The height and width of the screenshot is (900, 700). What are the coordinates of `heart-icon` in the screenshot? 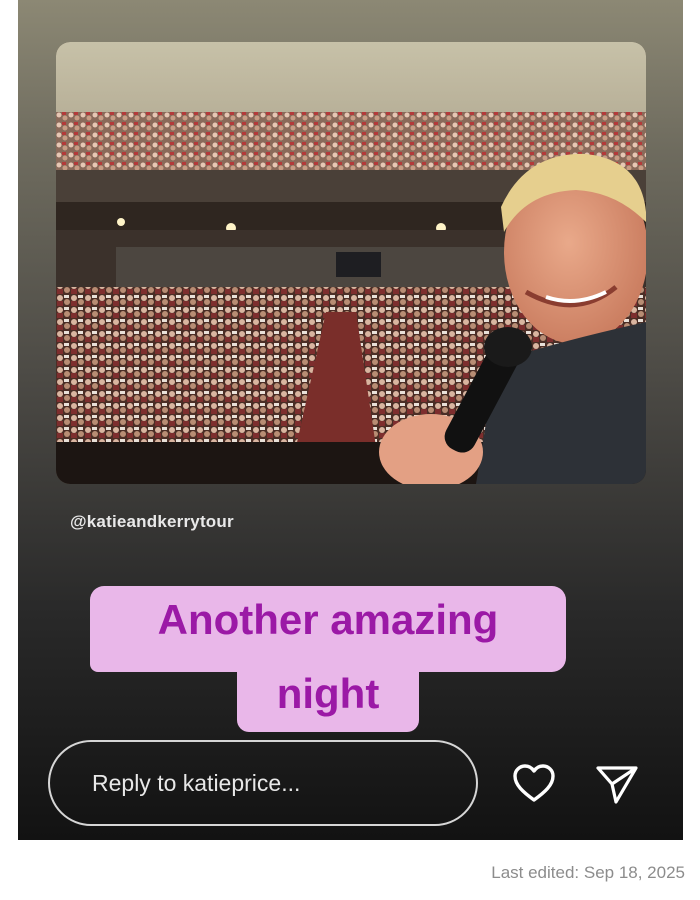 It's located at (534, 783).